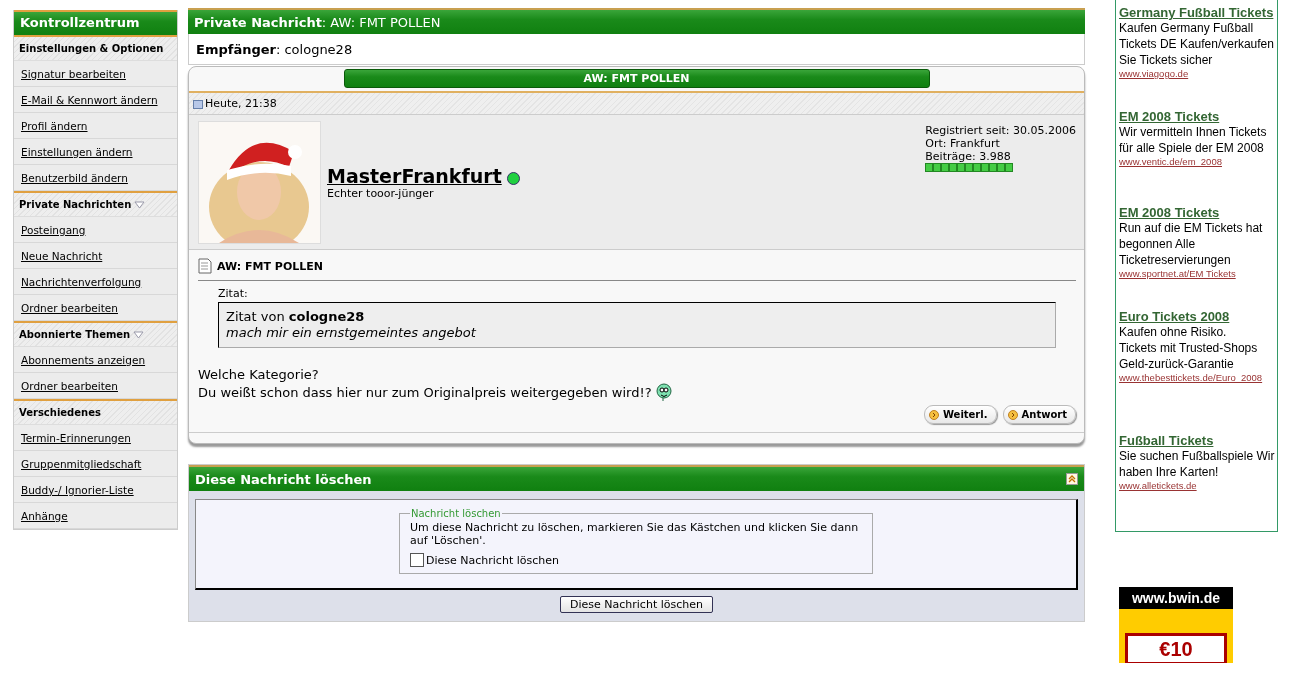 The width and height of the screenshot is (1304, 696). I want to click on message-text: Welche Kategorie?, so click(258, 374).